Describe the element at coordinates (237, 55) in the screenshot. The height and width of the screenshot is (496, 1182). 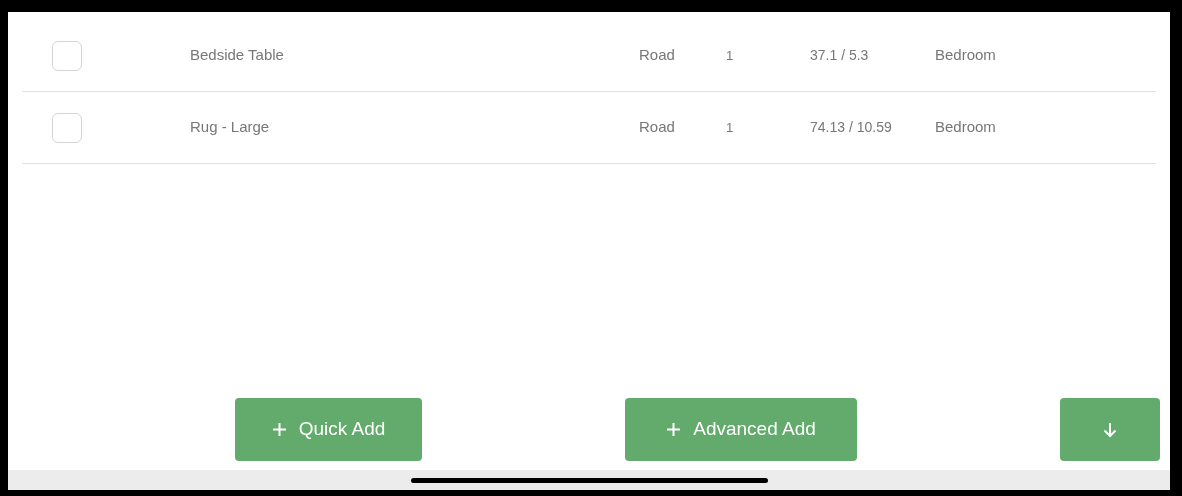
I see `item-name: Bedside Table` at that location.